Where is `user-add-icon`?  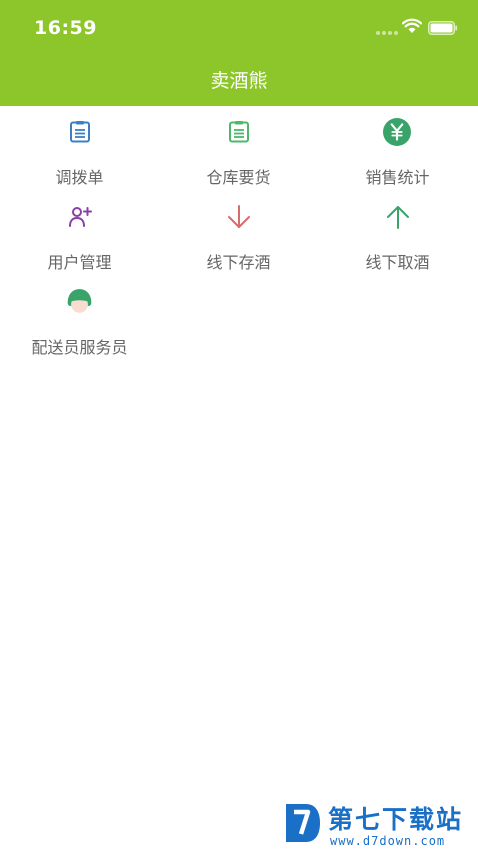 user-add-icon is located at coordinates (80, 217).